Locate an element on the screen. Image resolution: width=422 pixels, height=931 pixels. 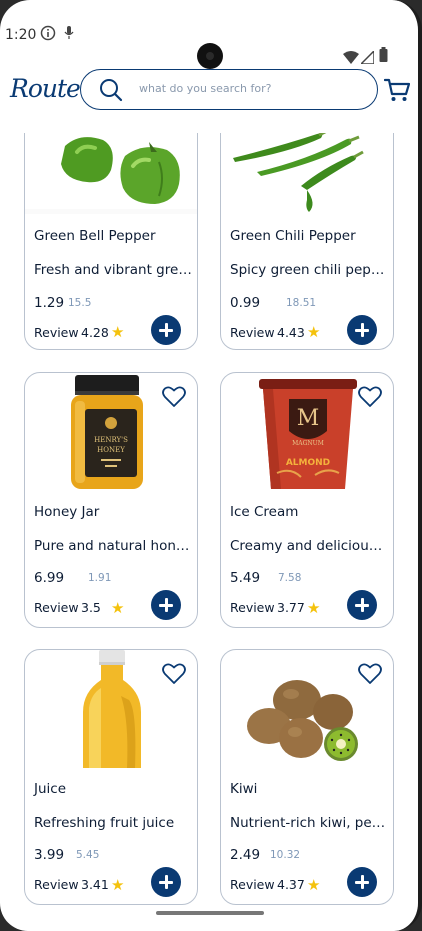
product-price: 1.29 is located at coordinates (49, 303).